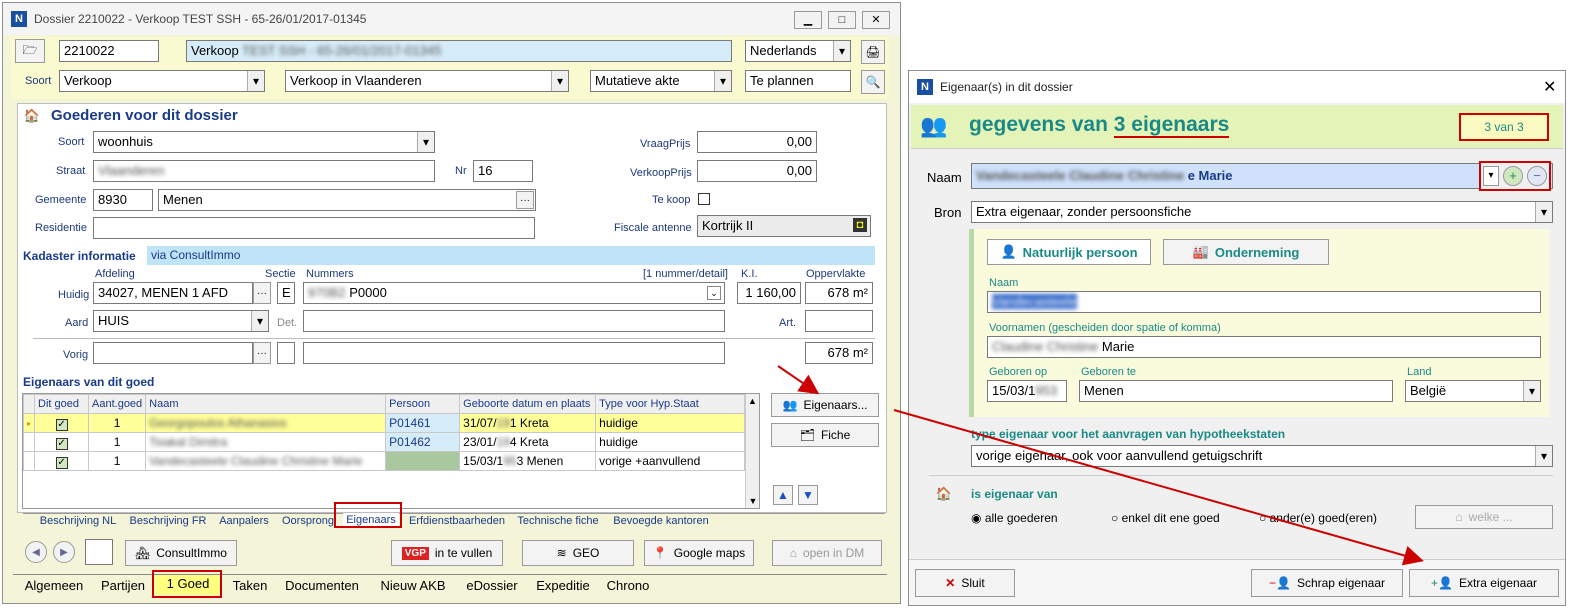 Image resolution: width=1585 pixels, height=613 pixels. Describe the element at coordinates (798, 380) in the screenshot. I see `arrow-to-eigenaars-button` at that location.